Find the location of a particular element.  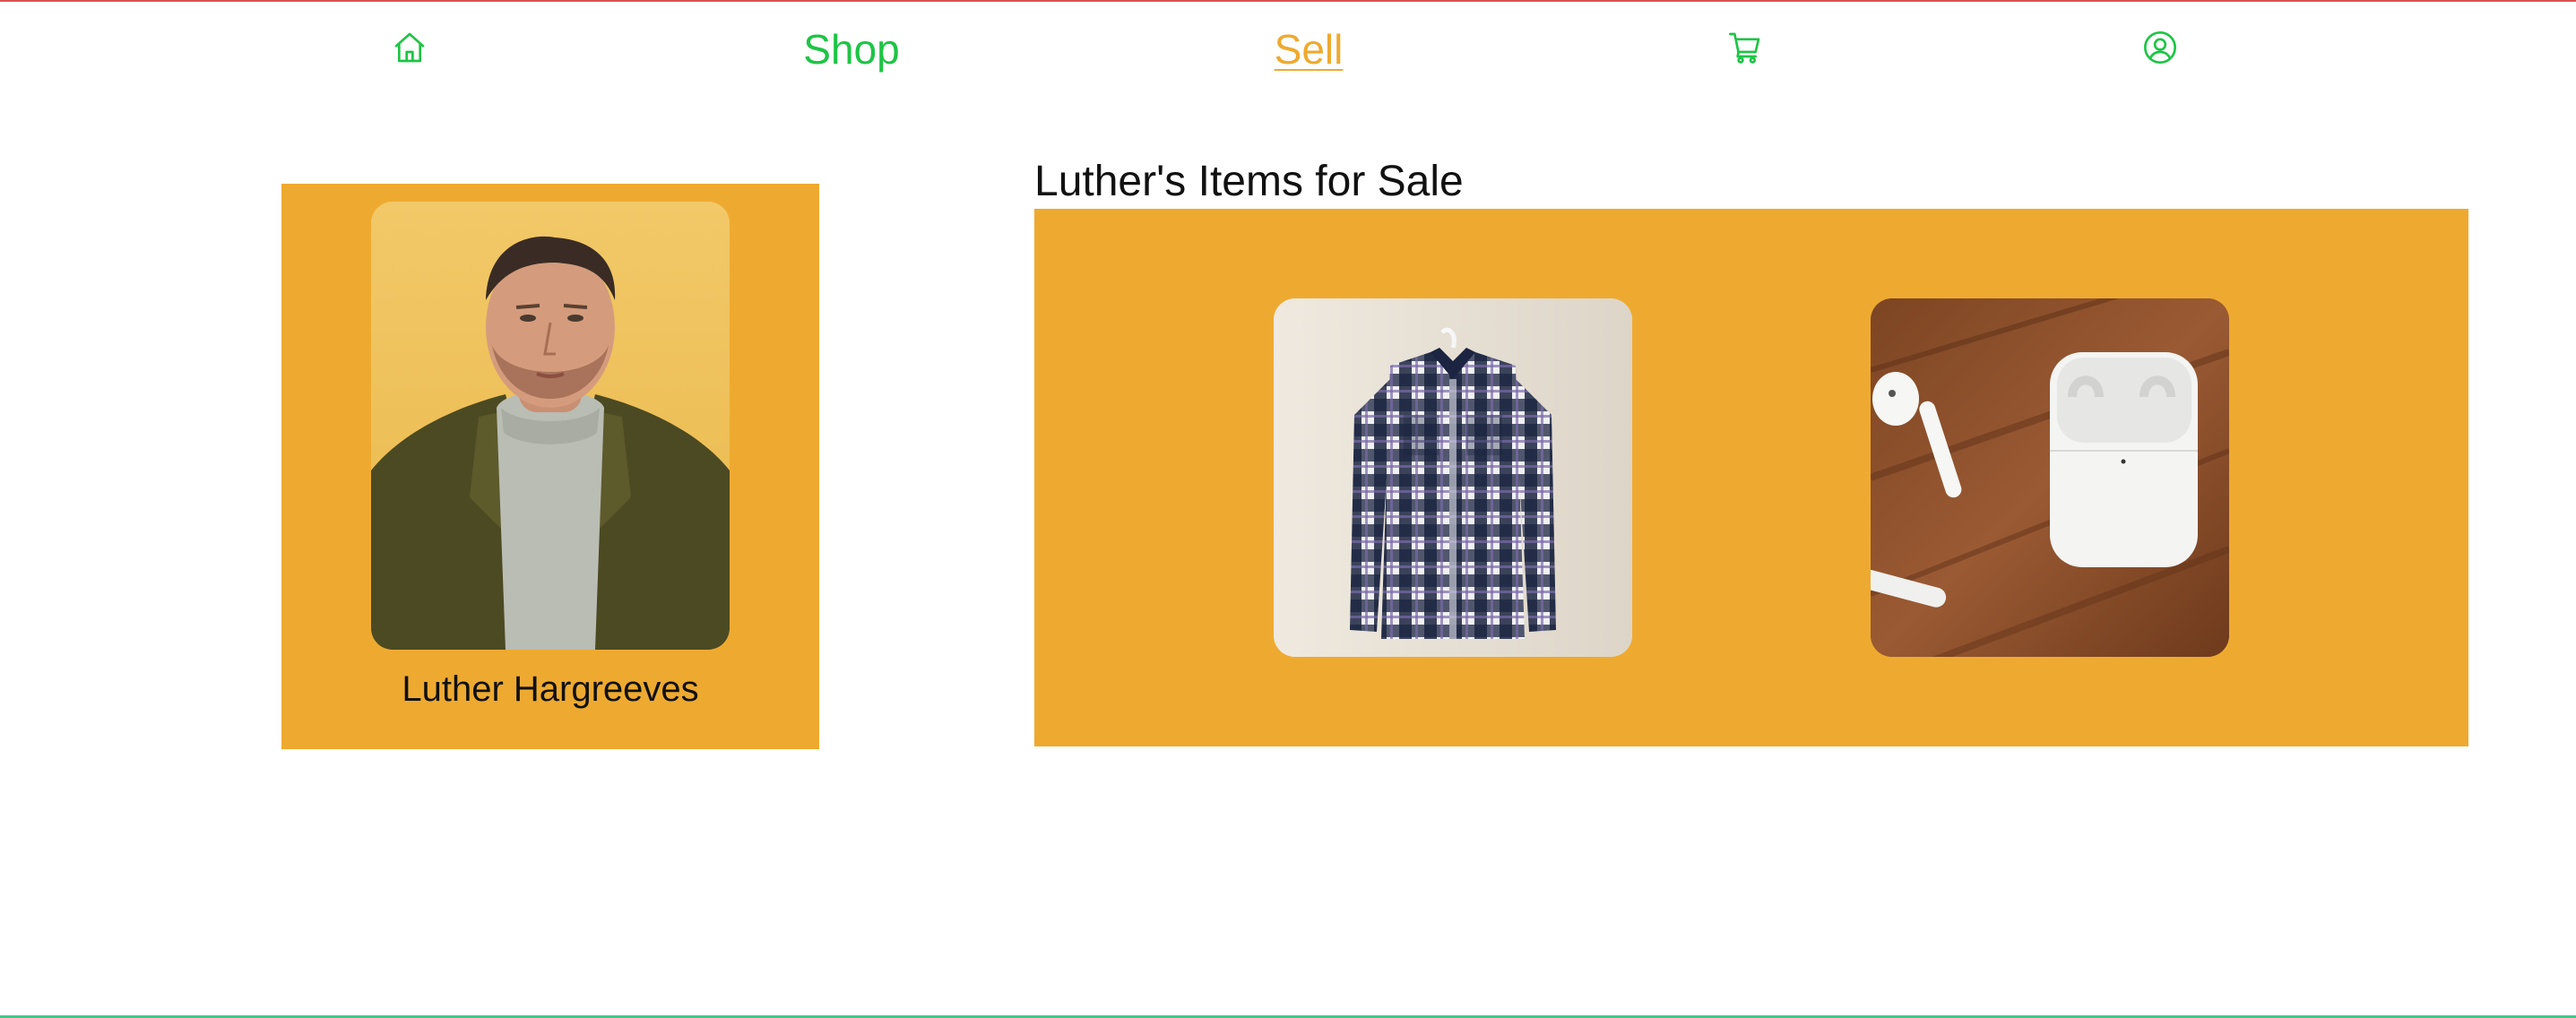

home-icon is located at coordinates (409, 47).